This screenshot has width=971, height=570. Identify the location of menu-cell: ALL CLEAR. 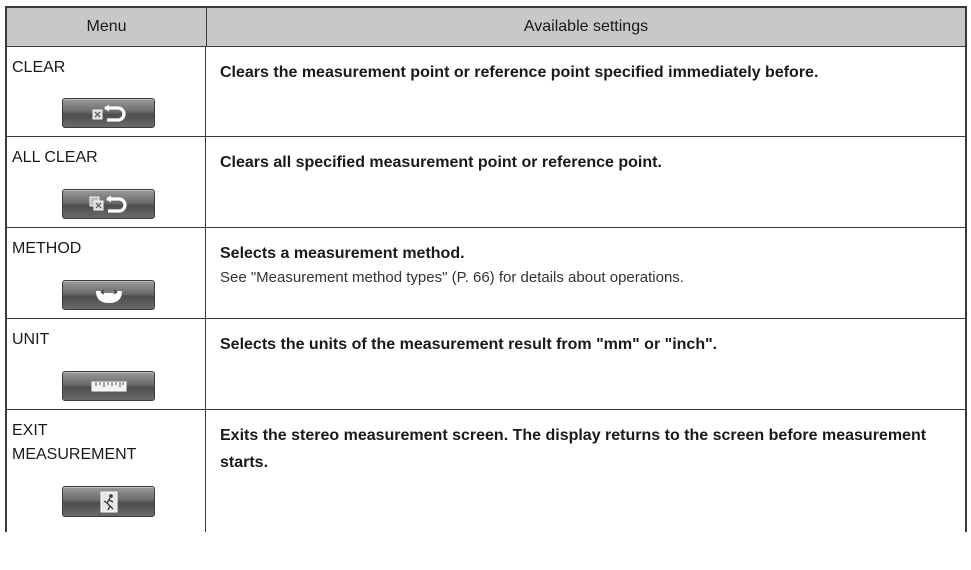
(106, 182).